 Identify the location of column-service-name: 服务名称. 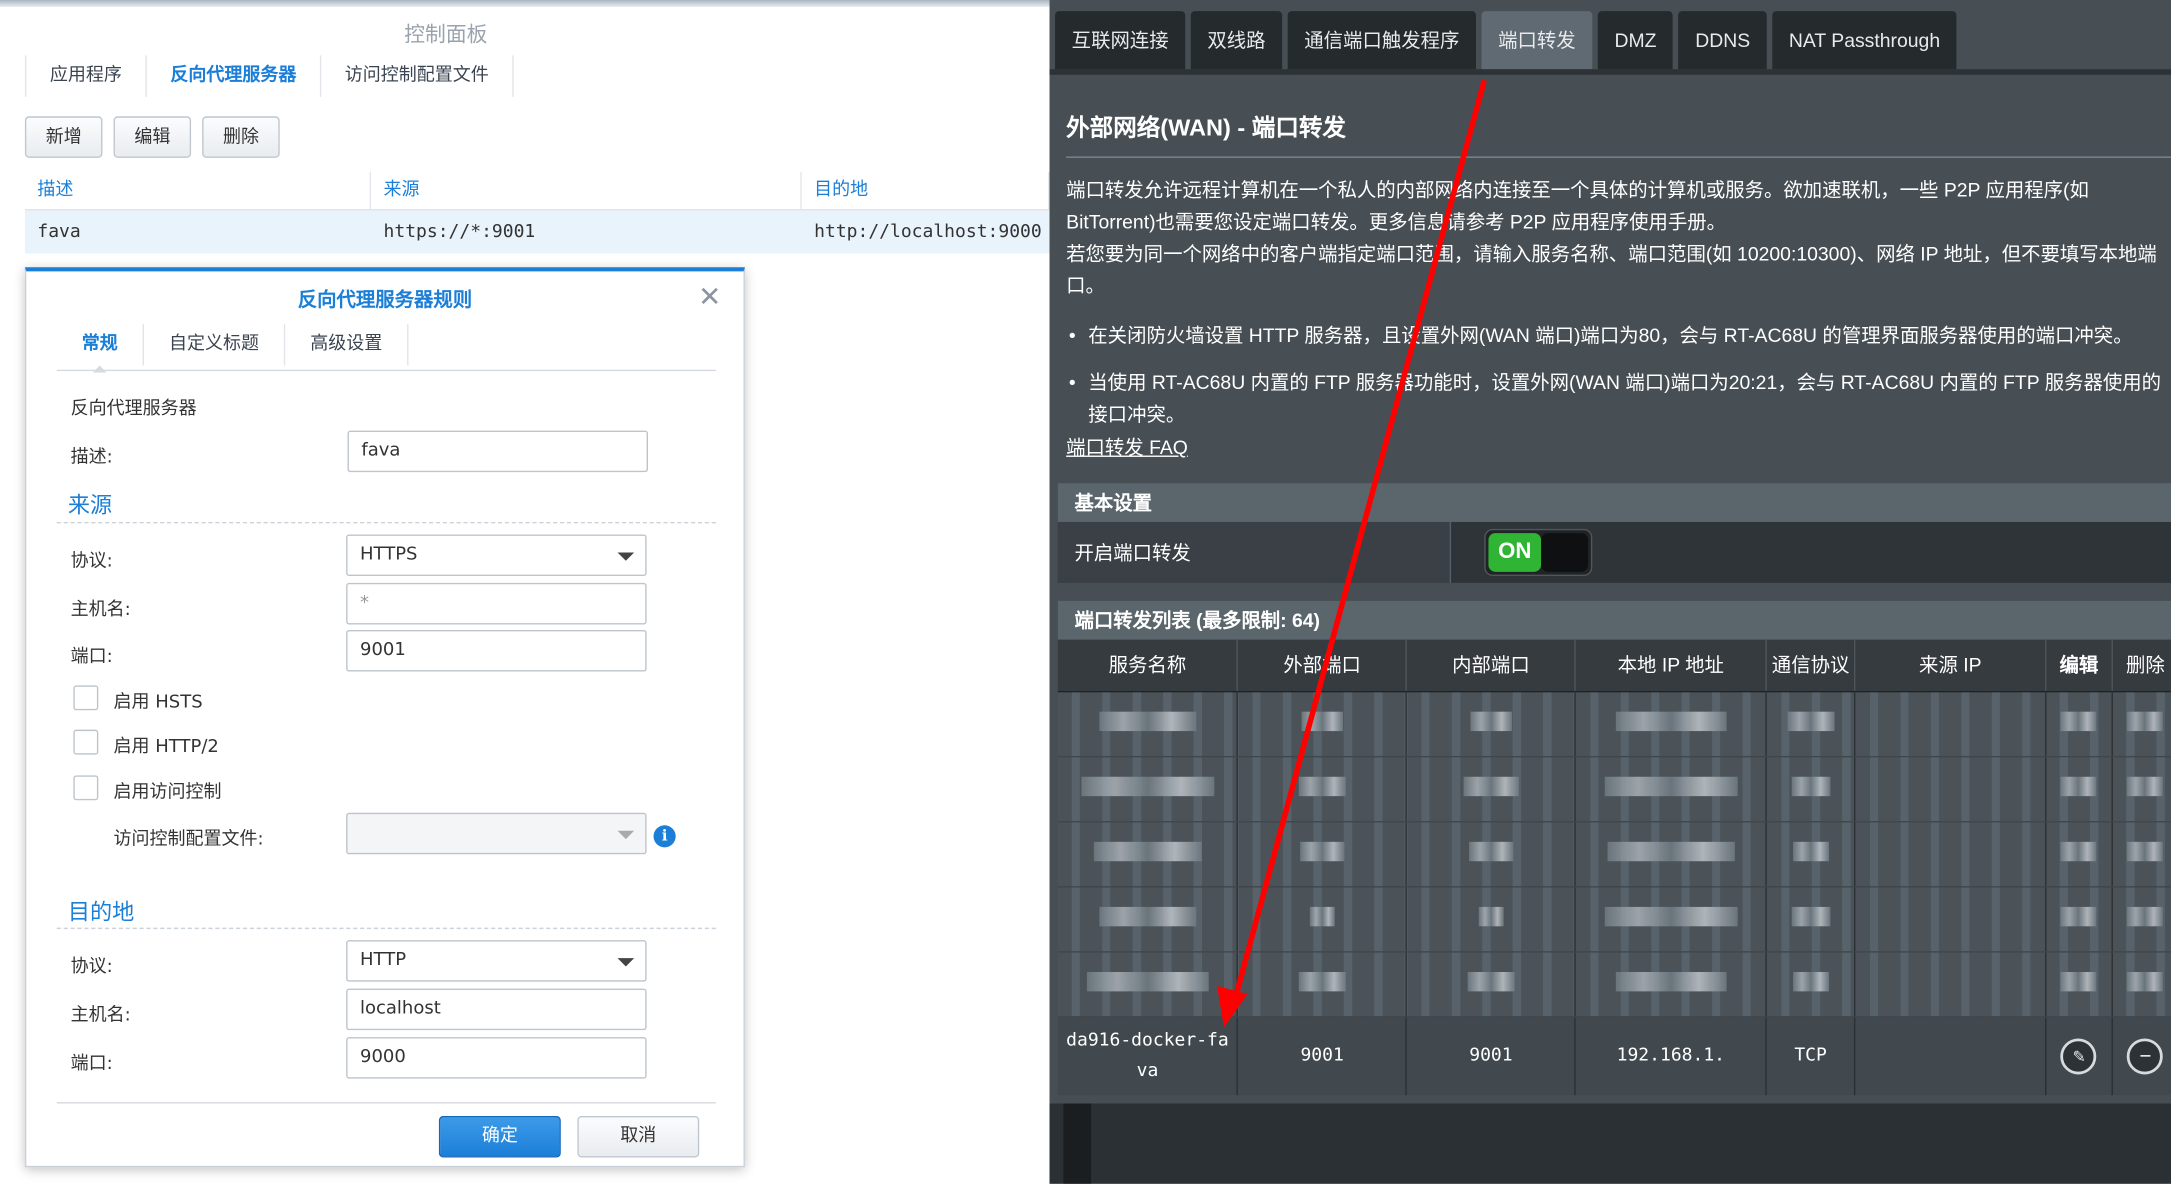
(1148, 665).